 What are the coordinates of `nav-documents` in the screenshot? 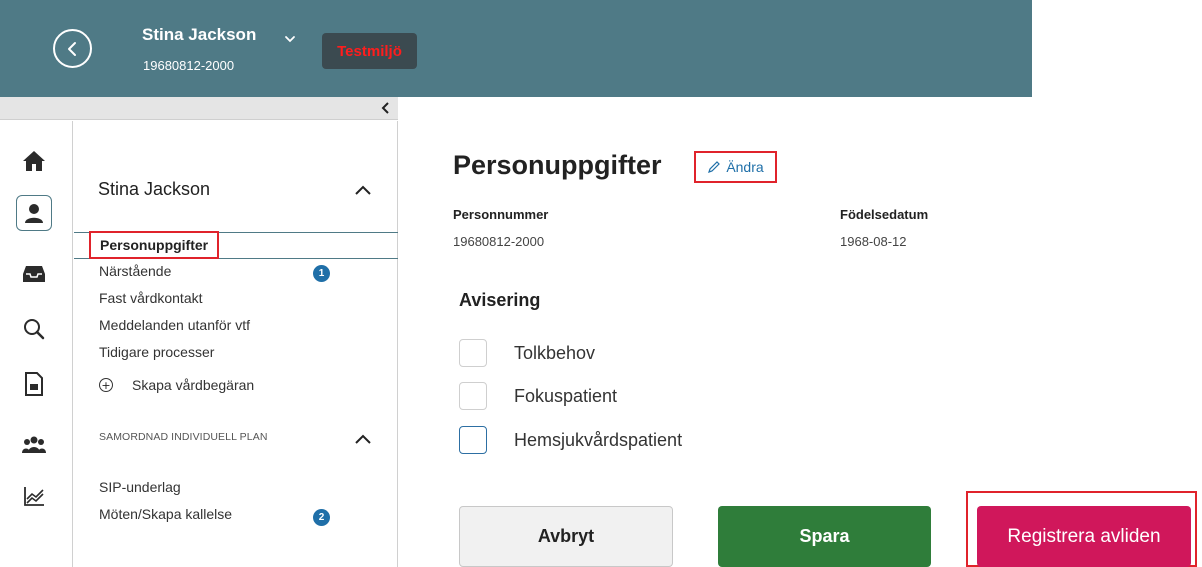 It's located at (34, 384).